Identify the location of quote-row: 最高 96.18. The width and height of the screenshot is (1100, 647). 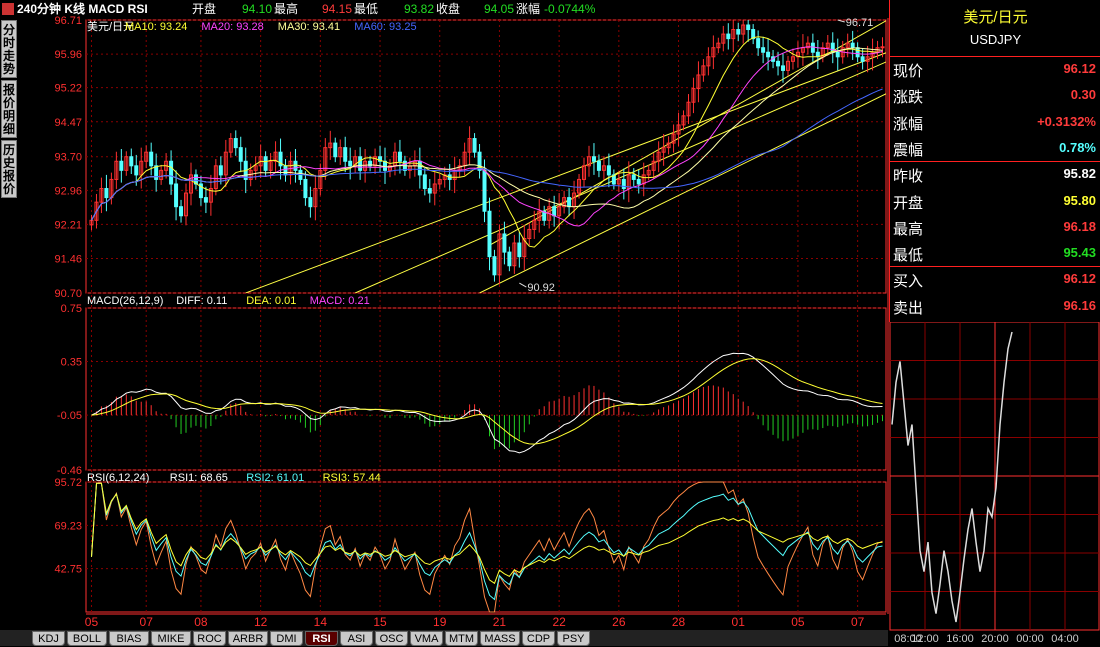
(995, 227).